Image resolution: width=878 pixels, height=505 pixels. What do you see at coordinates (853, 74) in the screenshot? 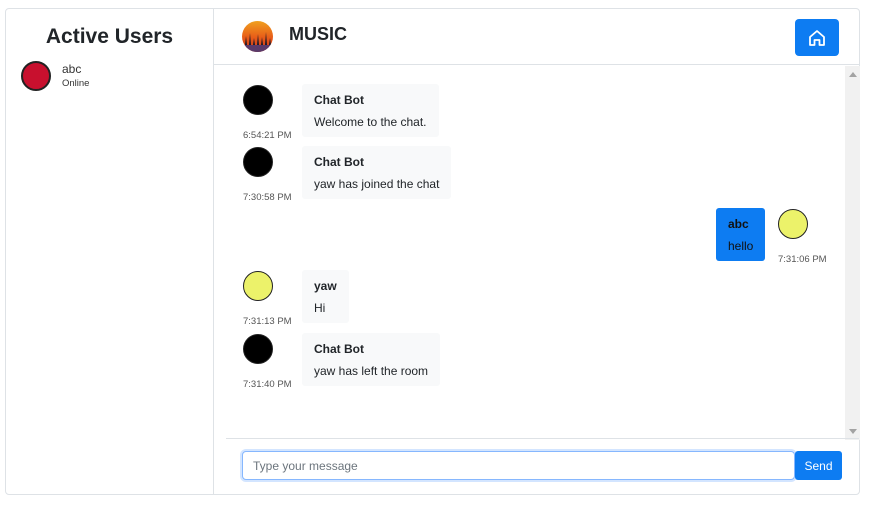
I see `scroll-up-arrow-icon` at bounding box center [853, 74].